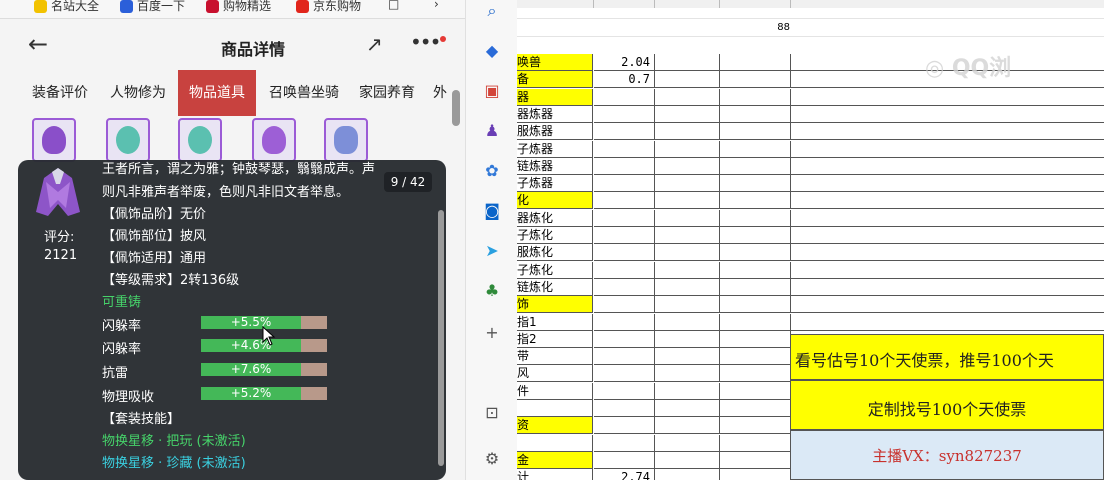  What do you see at coordinates (492, 131) in the screenshot?
I see `people-icon: ♟` at bounding box center [492, 131].